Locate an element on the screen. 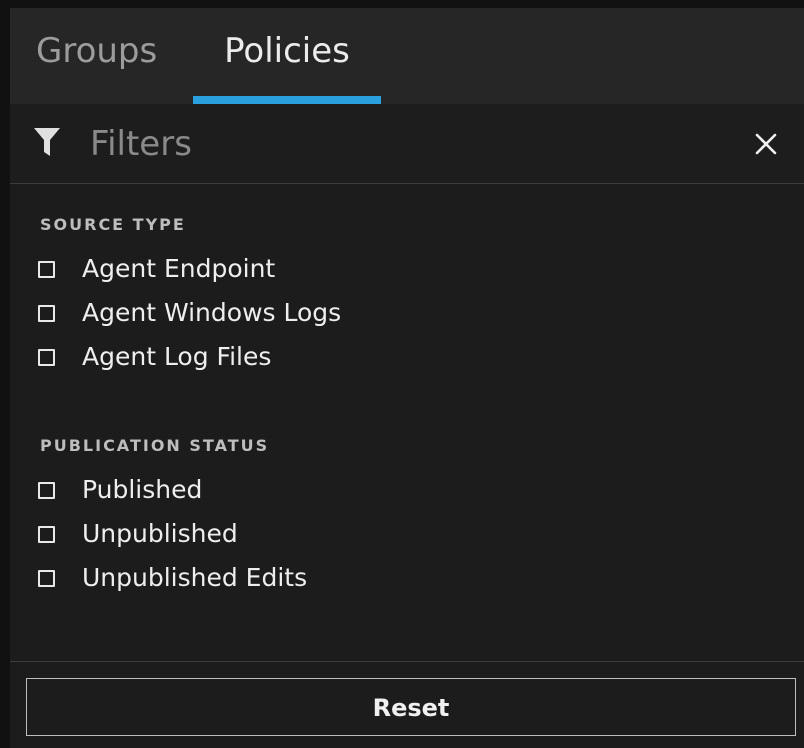 Image resolution: width=804 pixels, height=748 pixels. tab-bar: Groups Policies is located at coordinates (407, 56).